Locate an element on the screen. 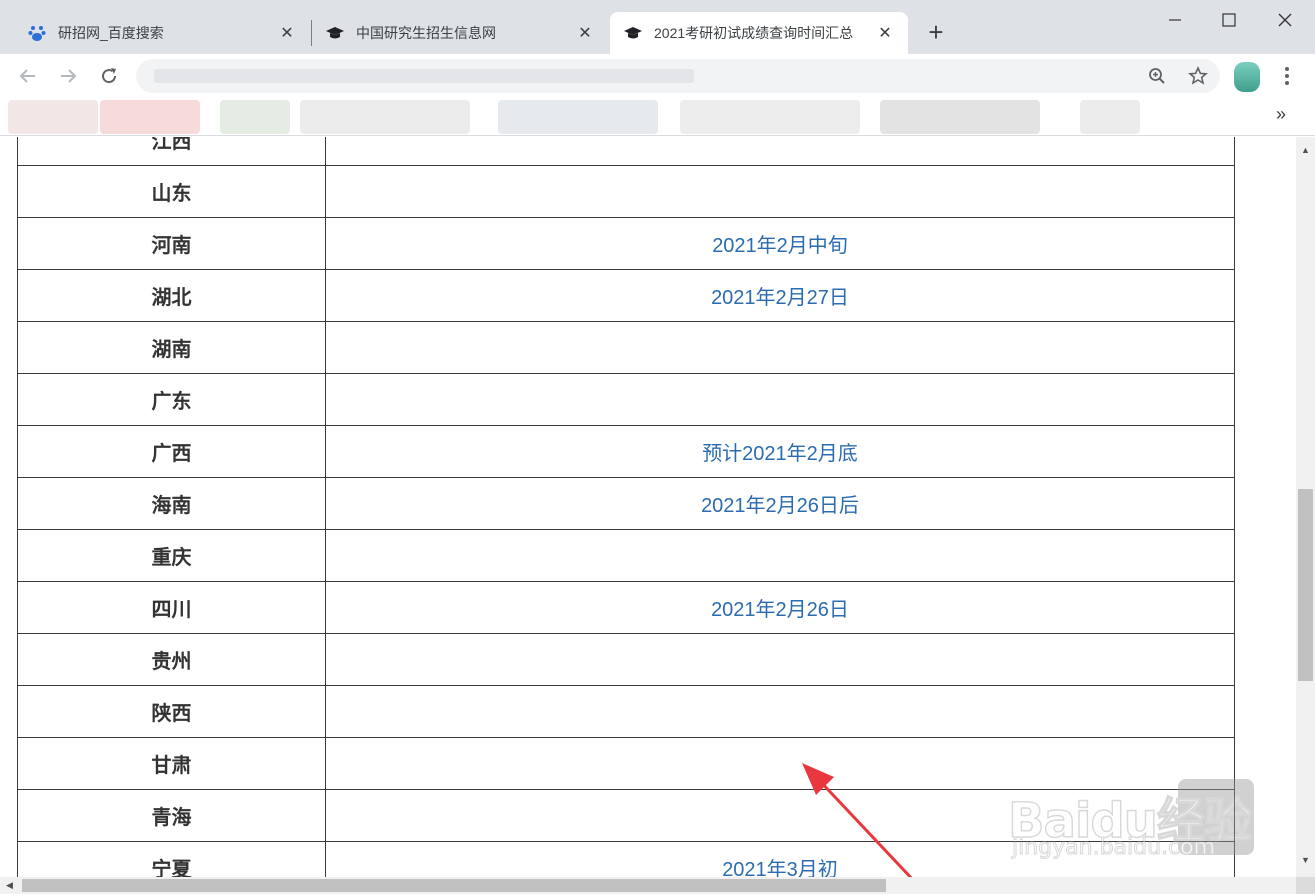 This screenshot has width=1315, height=894. table-row: 河南 2021年2月中旬 is located at coordinates (626, 243).